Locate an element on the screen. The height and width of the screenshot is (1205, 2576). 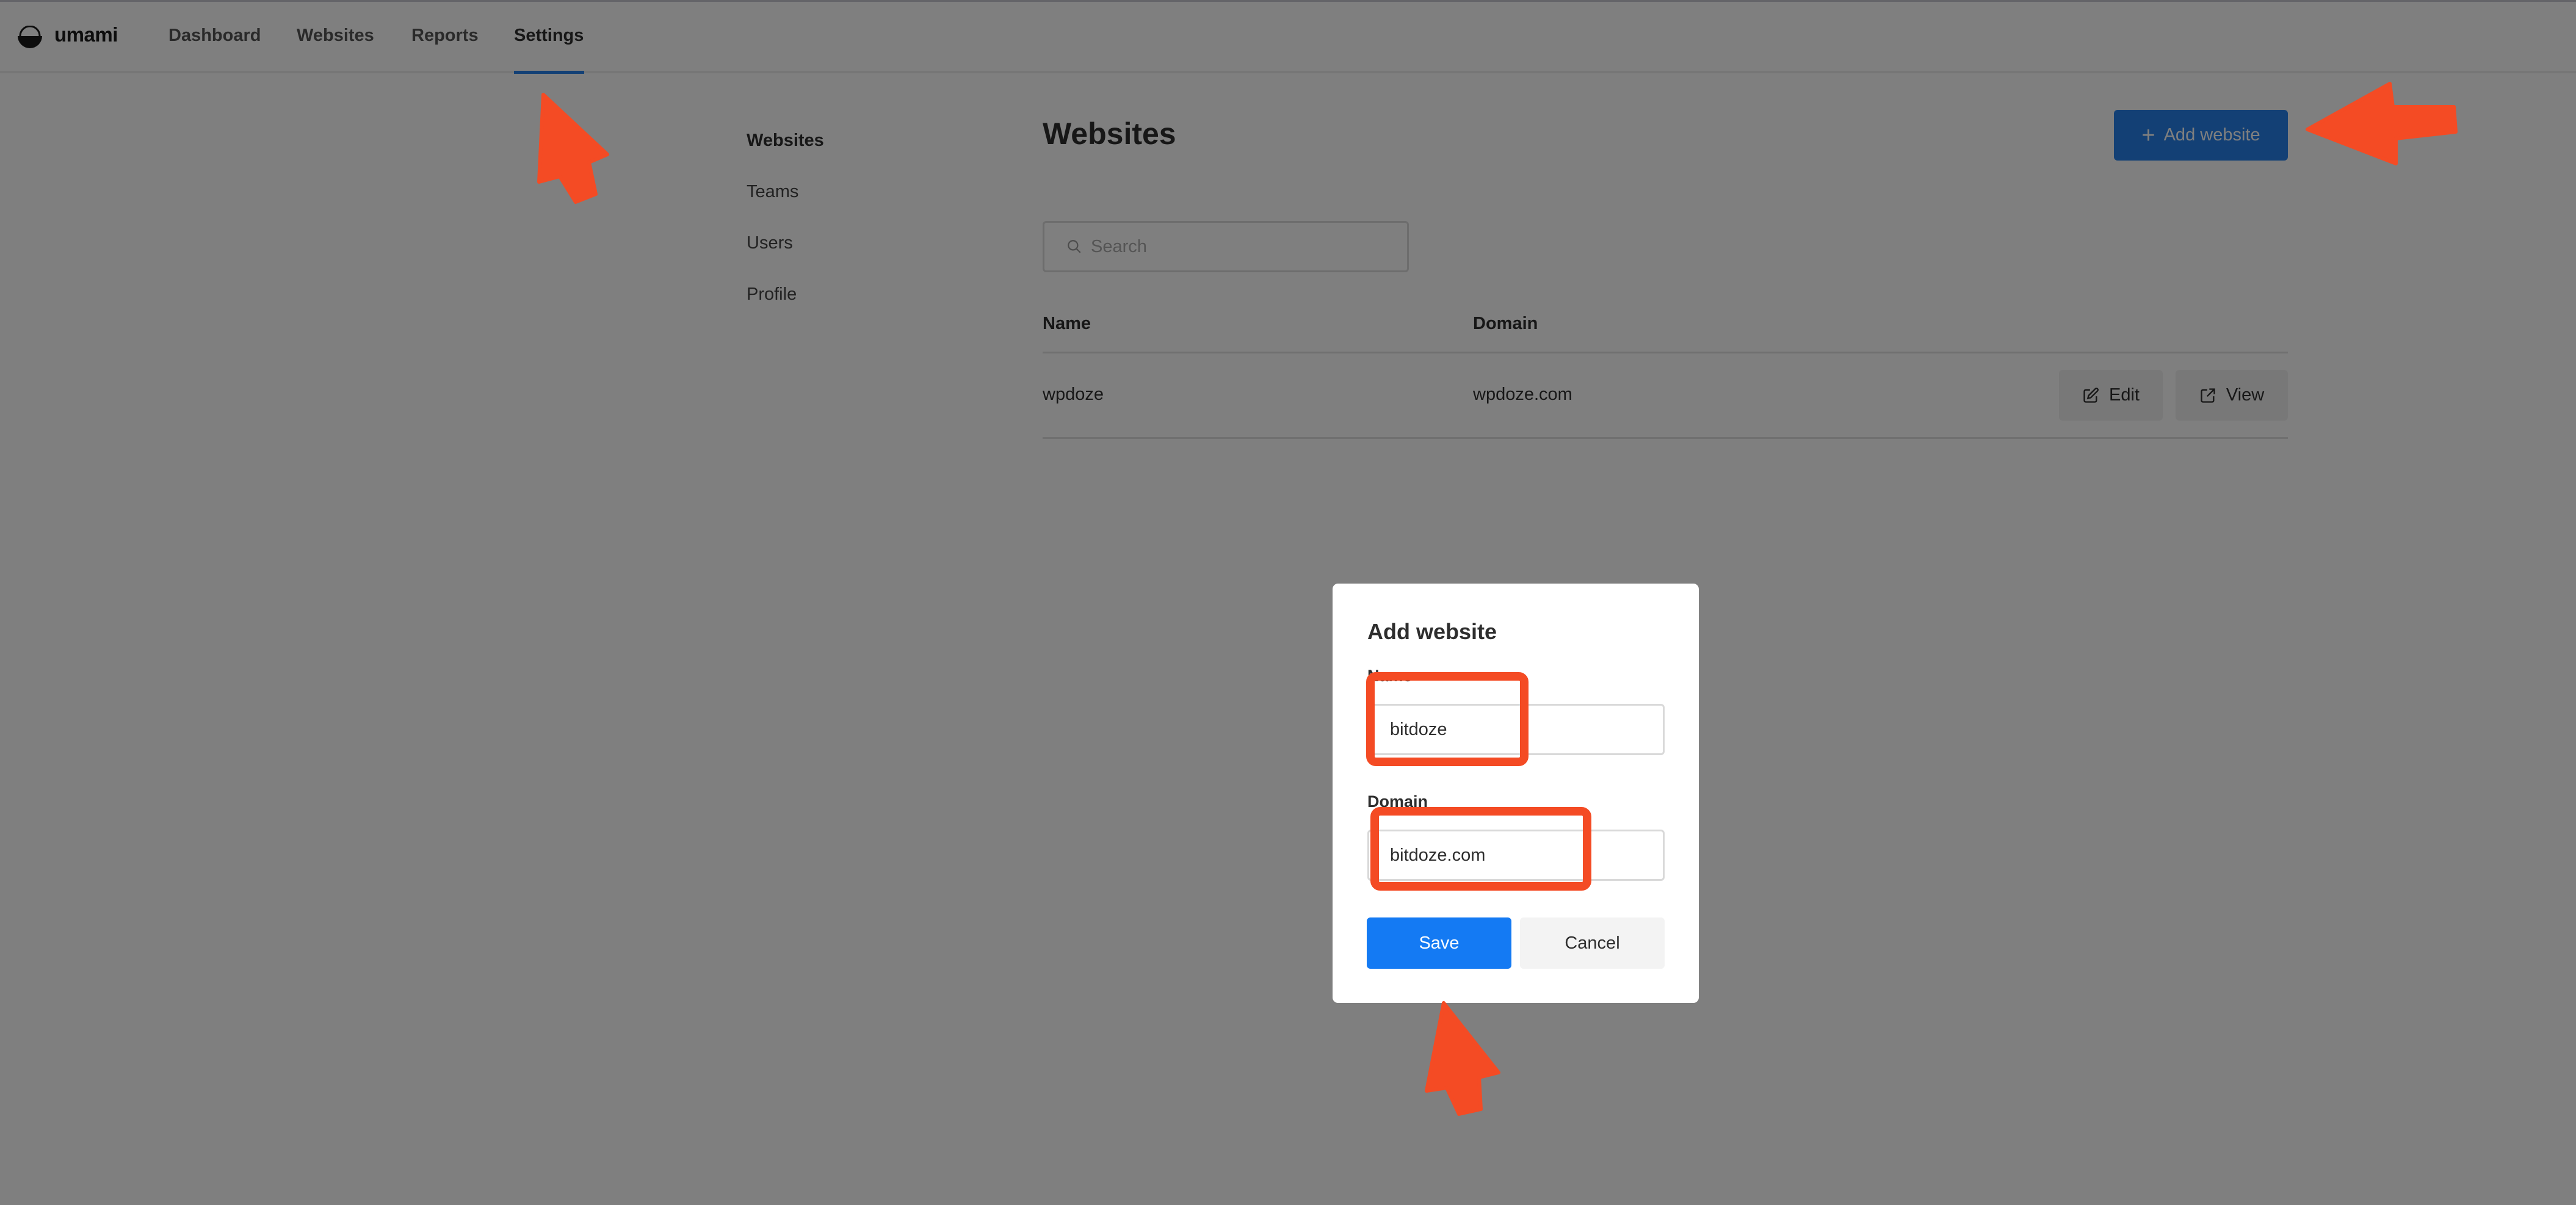
dialog-title: Add website is located at coordinates (1432, 631).